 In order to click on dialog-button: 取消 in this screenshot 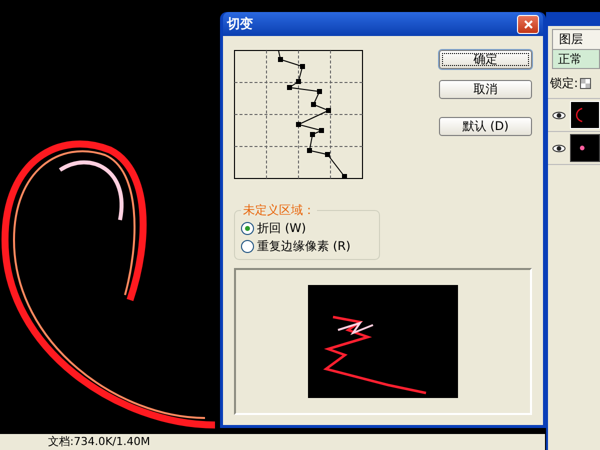, I will do `click(485, 89)`.